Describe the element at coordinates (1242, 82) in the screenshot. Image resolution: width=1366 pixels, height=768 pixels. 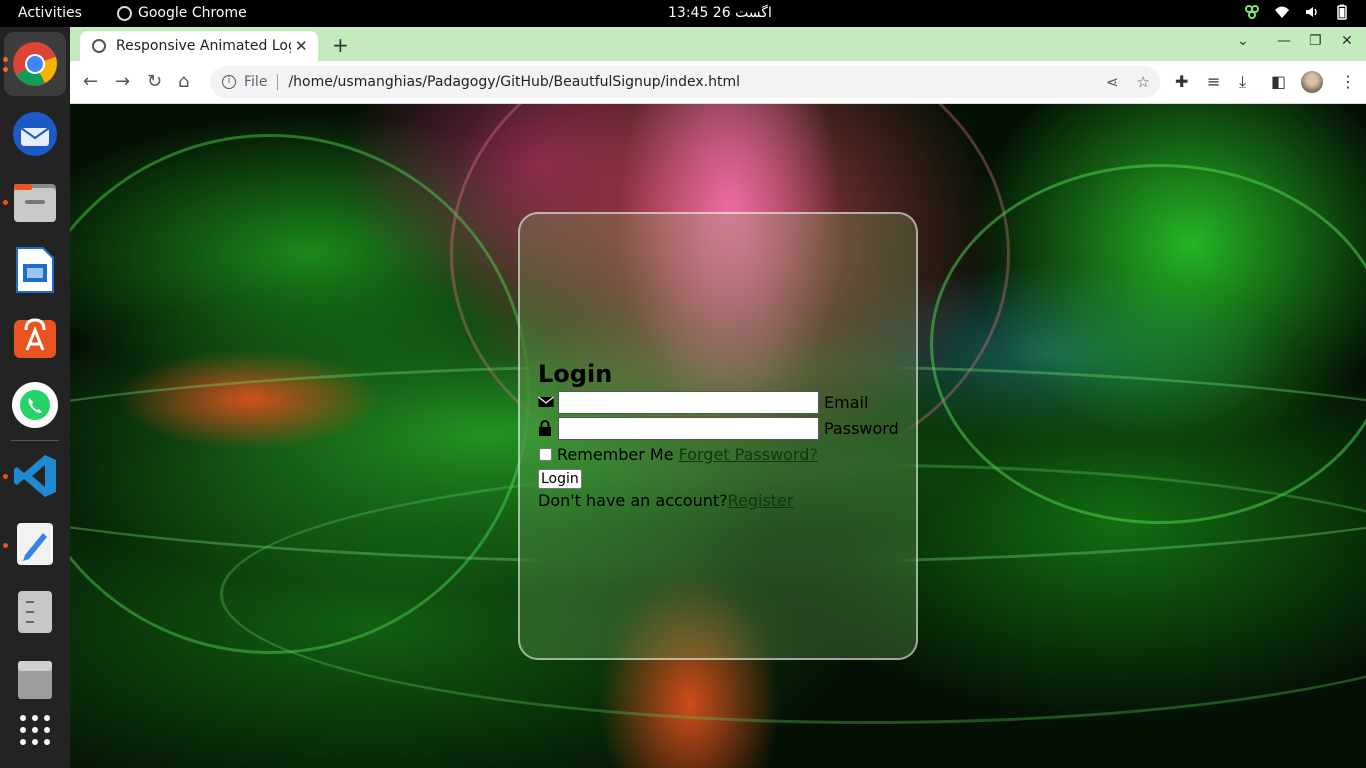
I see `download-icon: ⤓` at that location.